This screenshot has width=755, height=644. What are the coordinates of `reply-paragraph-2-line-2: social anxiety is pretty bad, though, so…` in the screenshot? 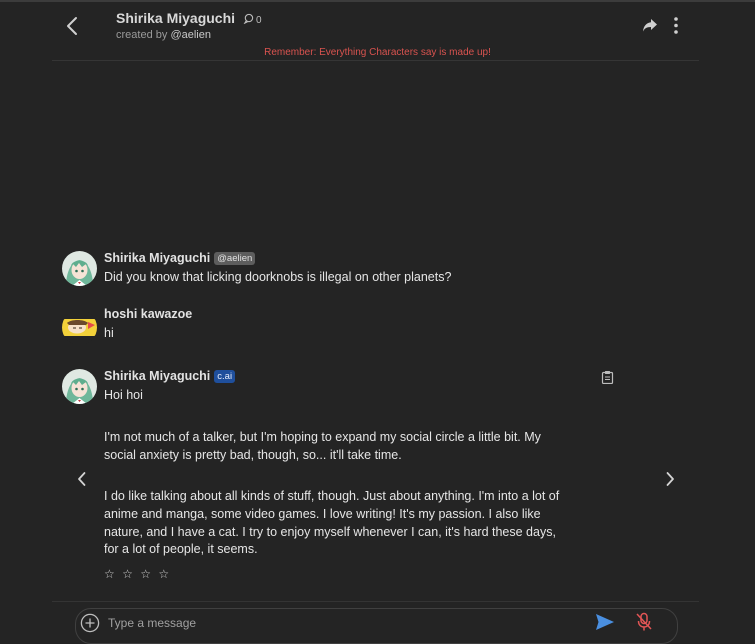 It's located at (253, 455).